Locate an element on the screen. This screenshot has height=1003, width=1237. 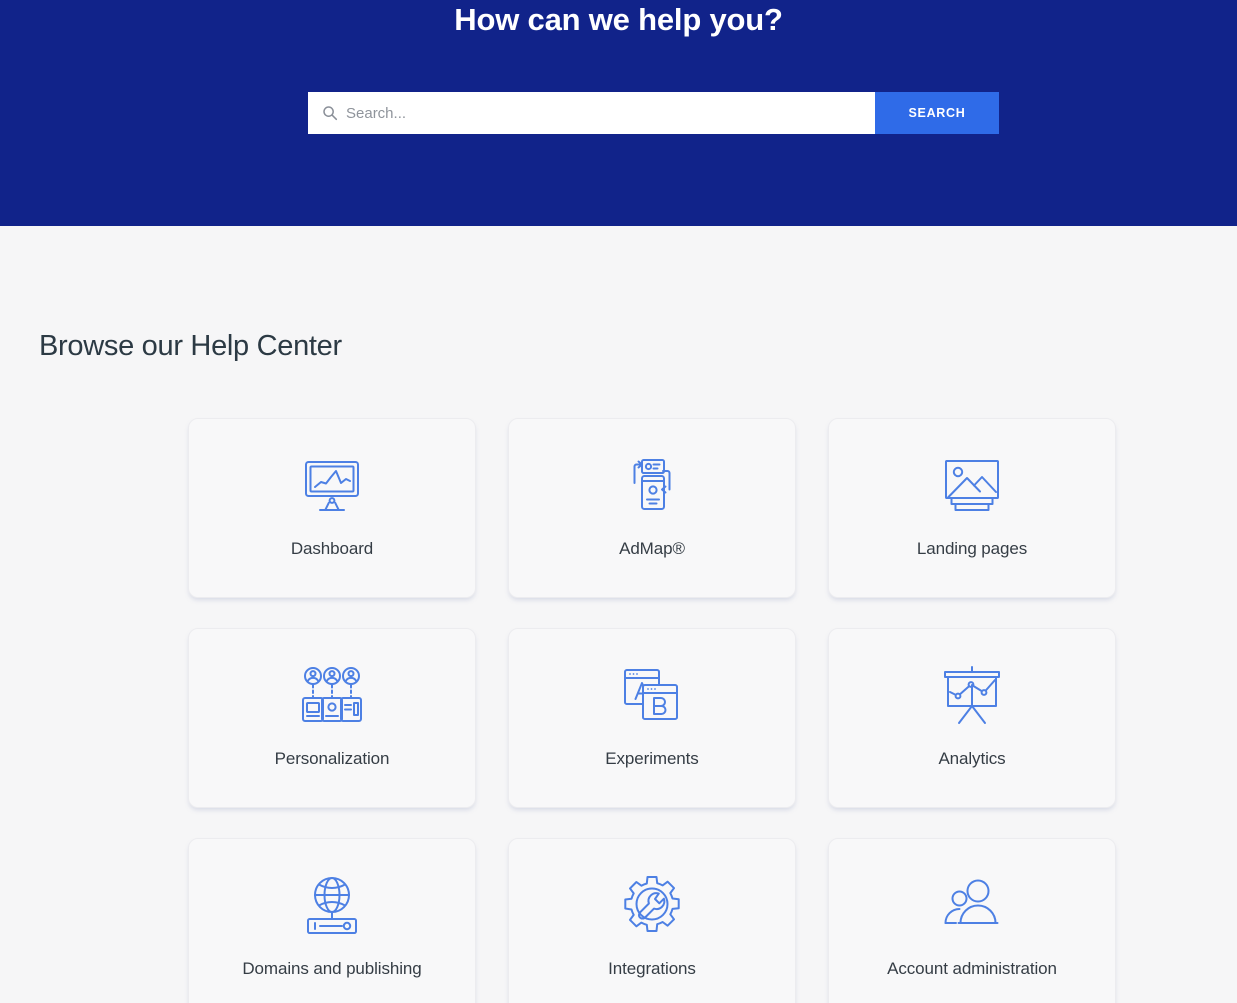
help-card-account-administration: Account administration is located at coordinates (972, 920).